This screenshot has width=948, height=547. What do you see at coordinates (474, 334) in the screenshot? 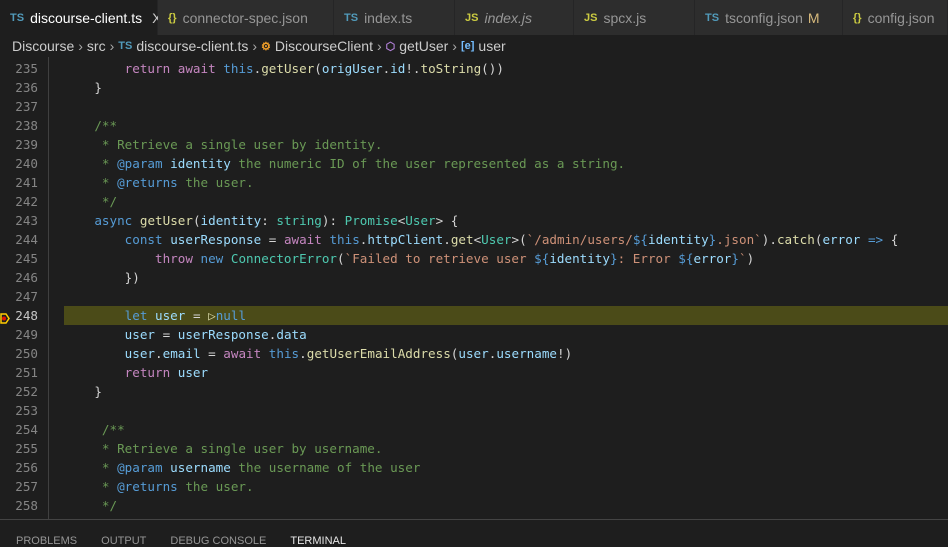
I see `code-line: 249 user = userResponse.data` at bounding box center [474, 334].